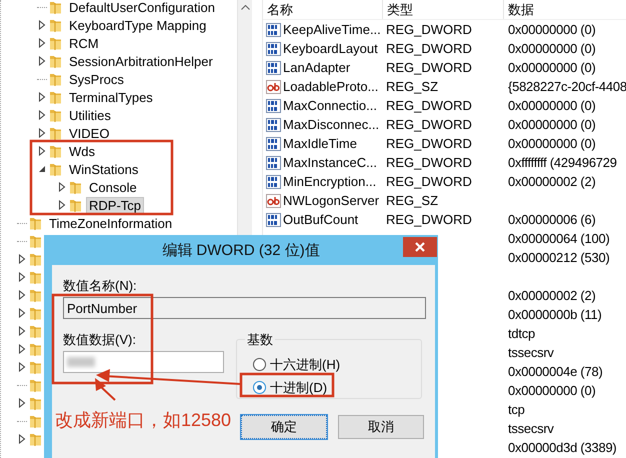 The height and width of the screenshot is (458, 626). I want to click on tree-item: SysProcs, so click(96, 79).